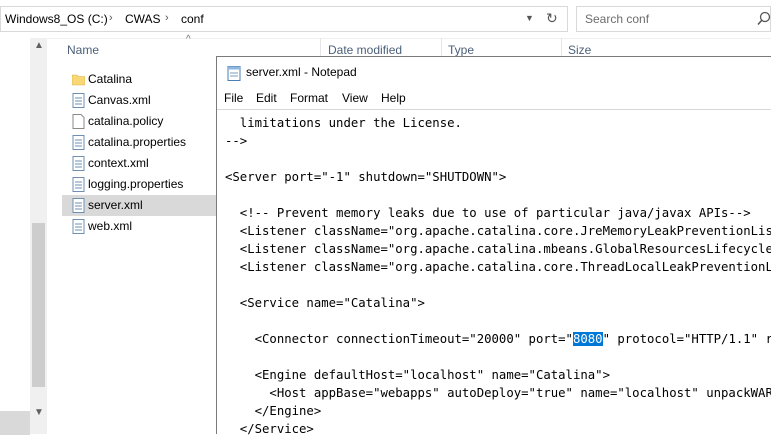  I want to click on column-header-name: Name, so click(83, 50).